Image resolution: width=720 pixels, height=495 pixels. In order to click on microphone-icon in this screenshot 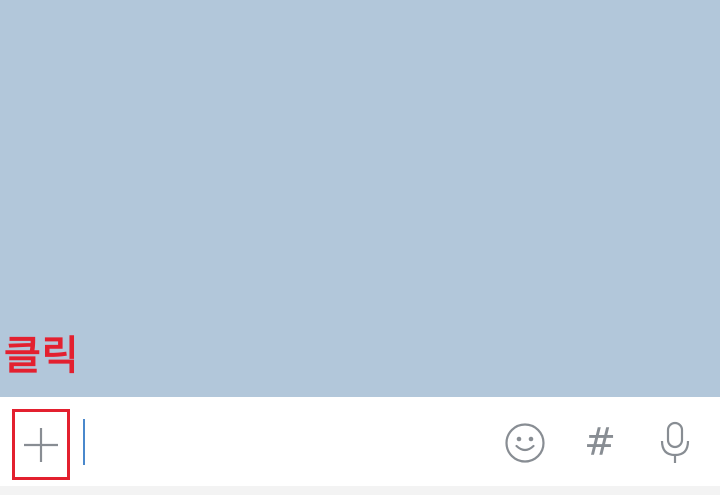, I will do `click(675, 442)`.